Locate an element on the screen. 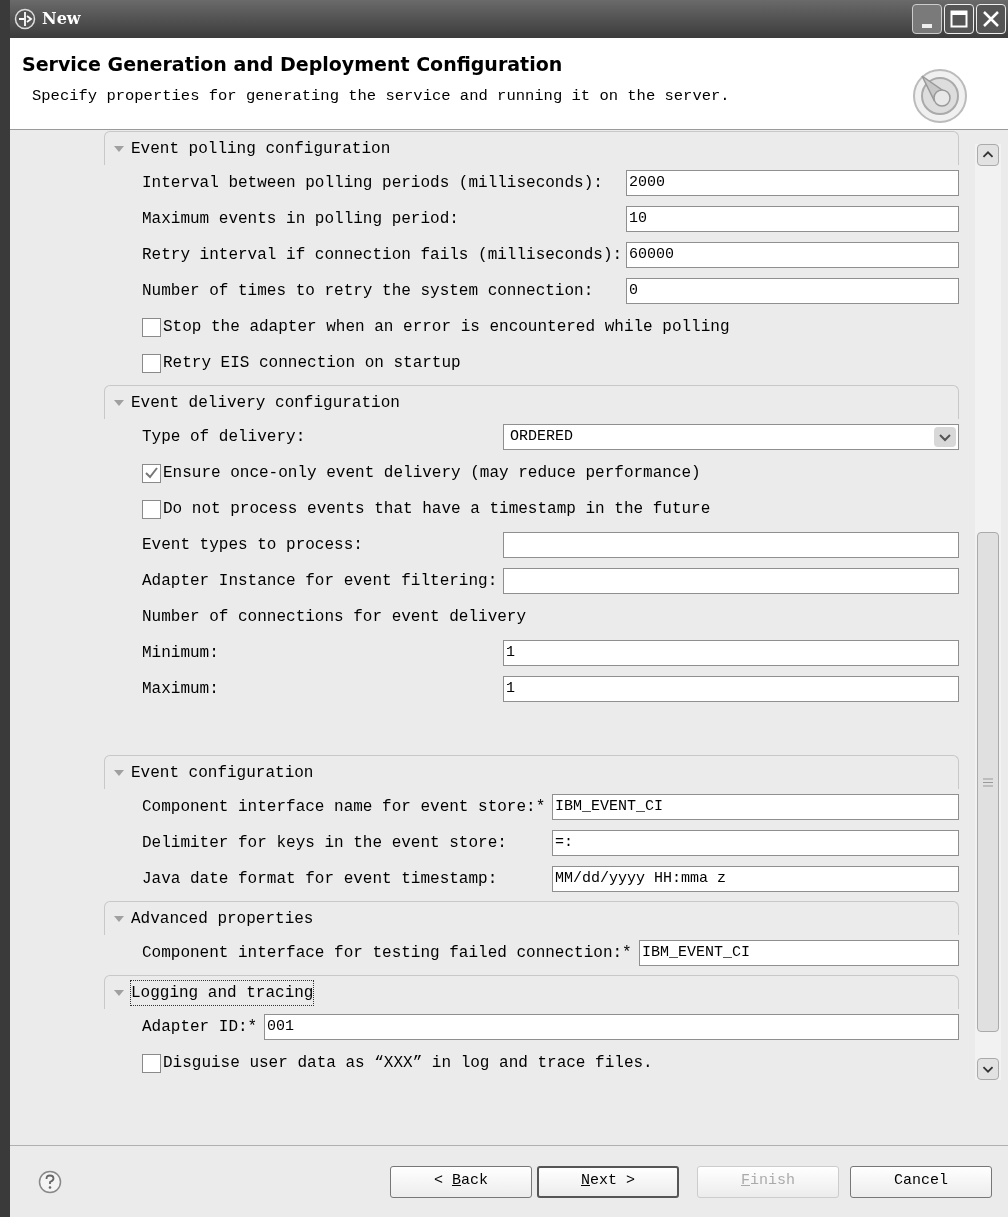 This screenshot has width=1008, height=1217. text-field: 0 is located at coordinates (792, 291).